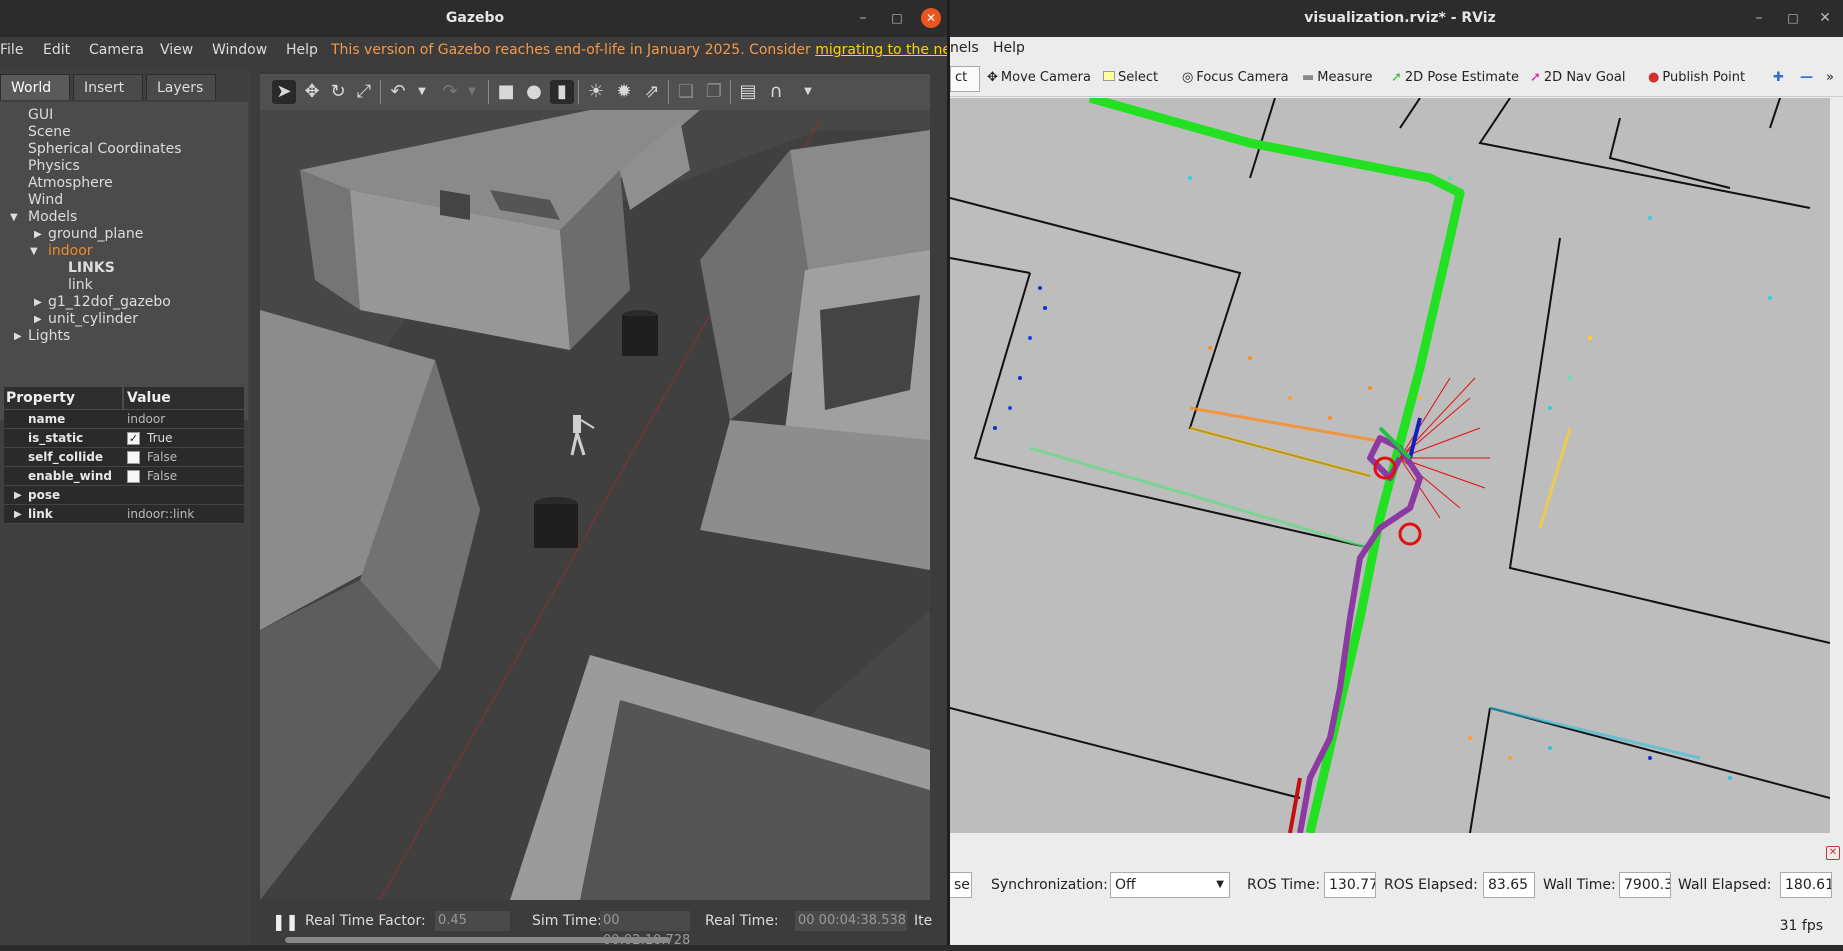 The width and height of the screenshot is (1843, 951). What do you see at coordinates (40, 115) in the screenshot?
I see `tree-item-gui: GUI` at bounding box center [40, 115].